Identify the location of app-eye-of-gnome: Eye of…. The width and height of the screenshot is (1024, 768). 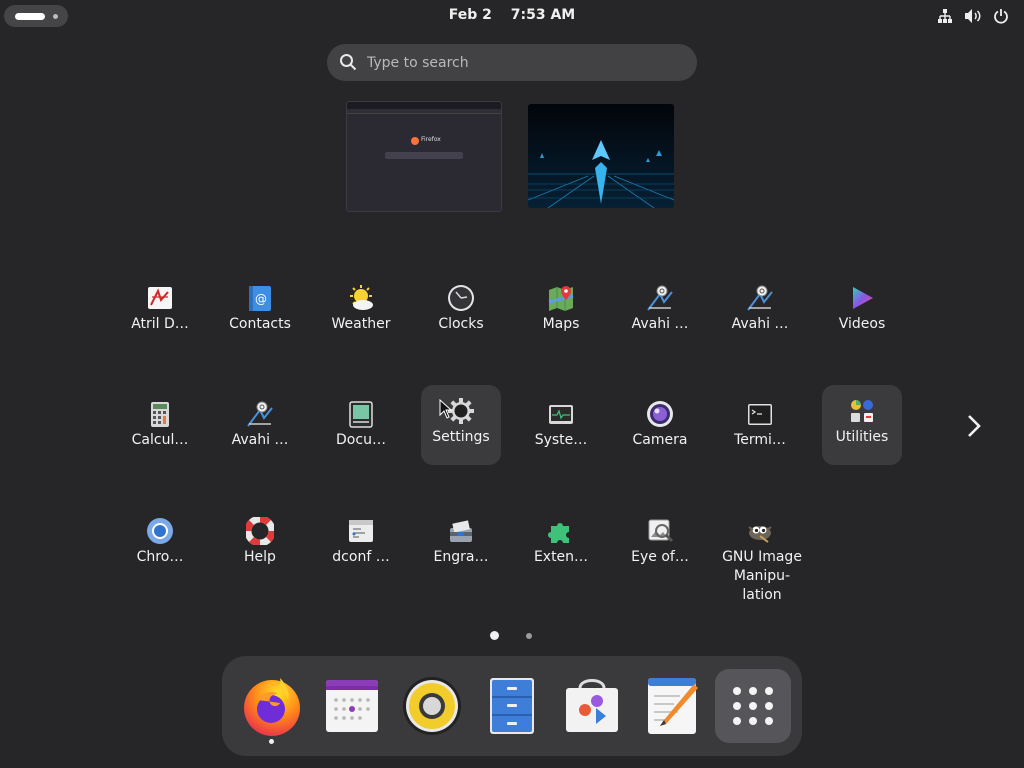
(660, 545).